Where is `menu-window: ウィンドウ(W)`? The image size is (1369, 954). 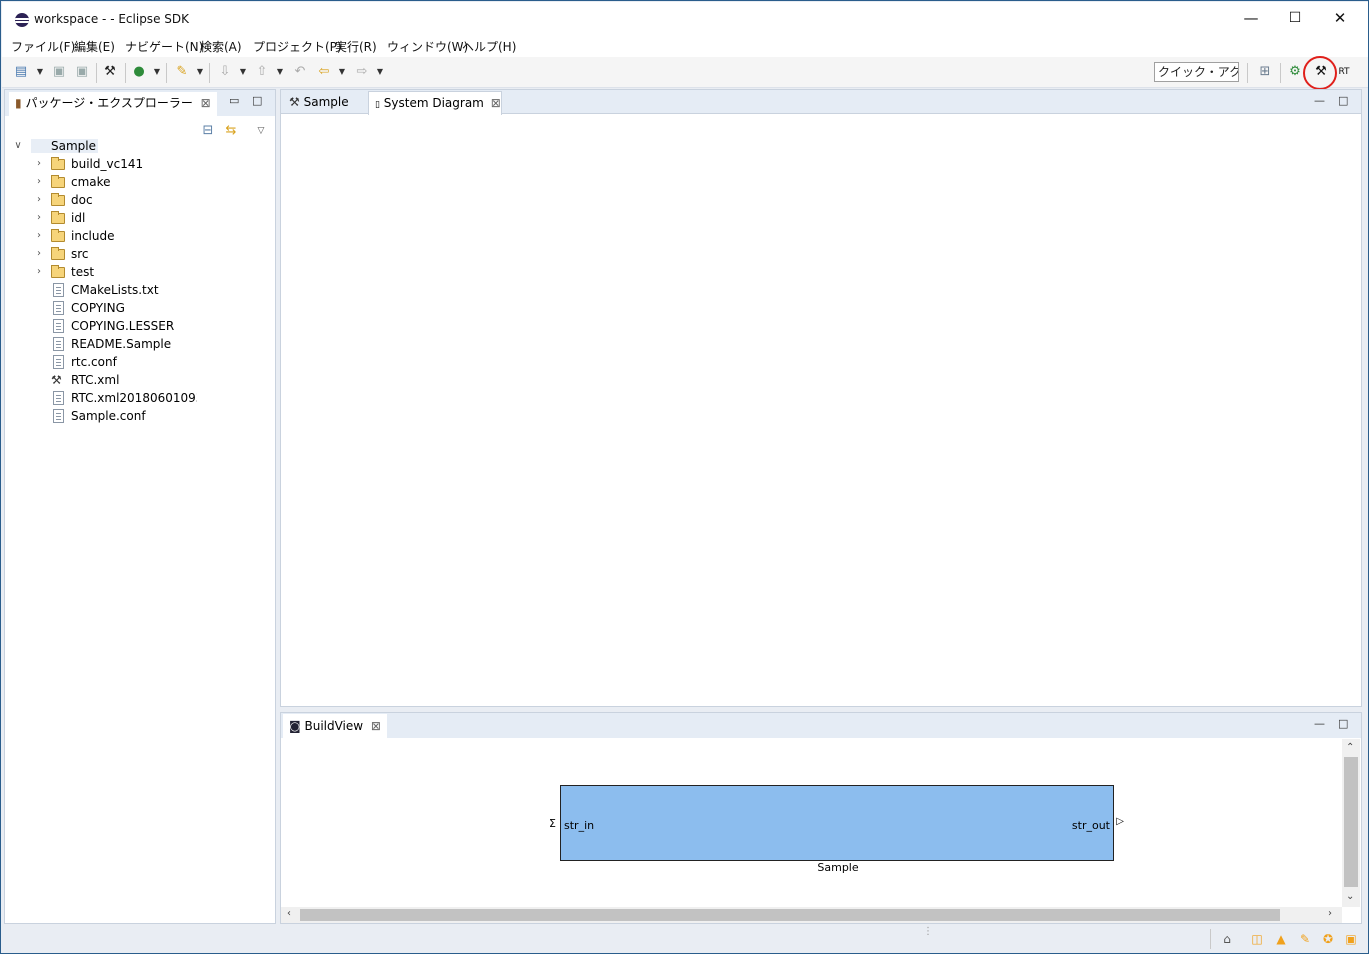 menu-window: ウィンドウ(W) is located at coordinates (427, 46).